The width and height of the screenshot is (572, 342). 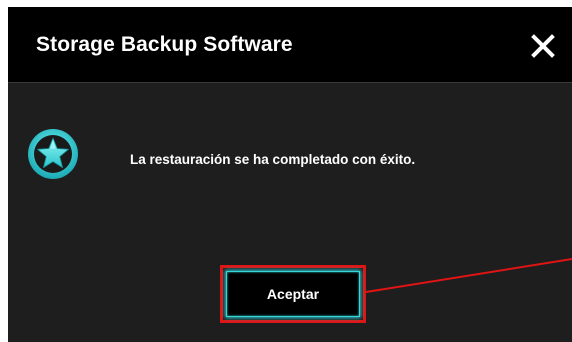 I want to click on dialog-title: Storage Backup Software, so click(x=164, y=44).